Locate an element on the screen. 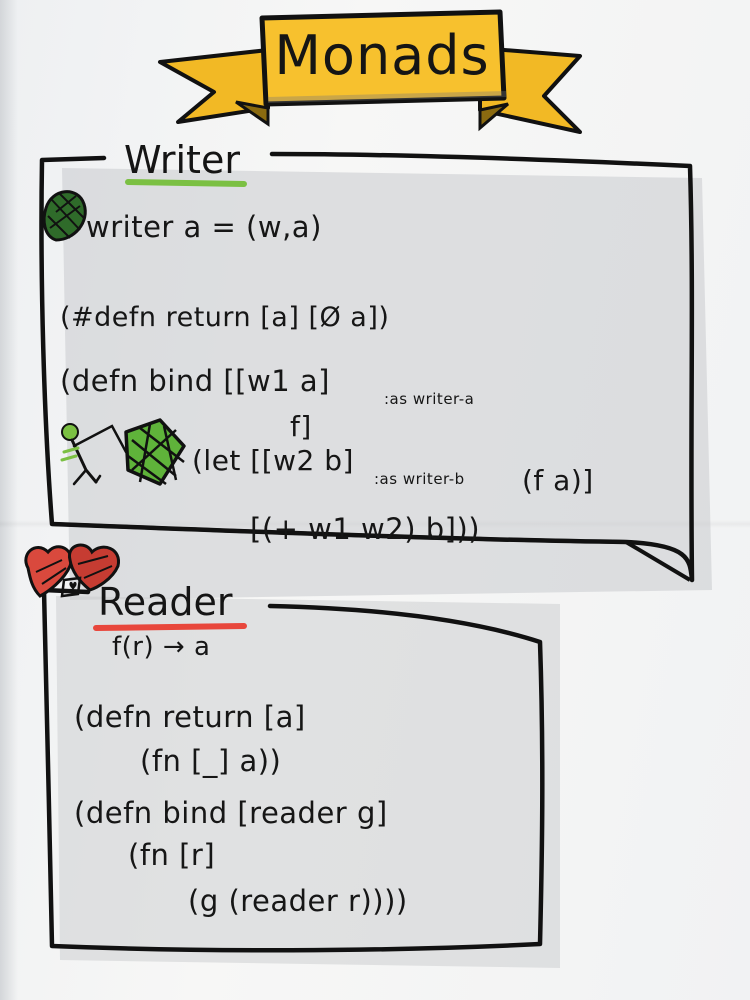  page-title: Monads is located at coordinates (382, 55).